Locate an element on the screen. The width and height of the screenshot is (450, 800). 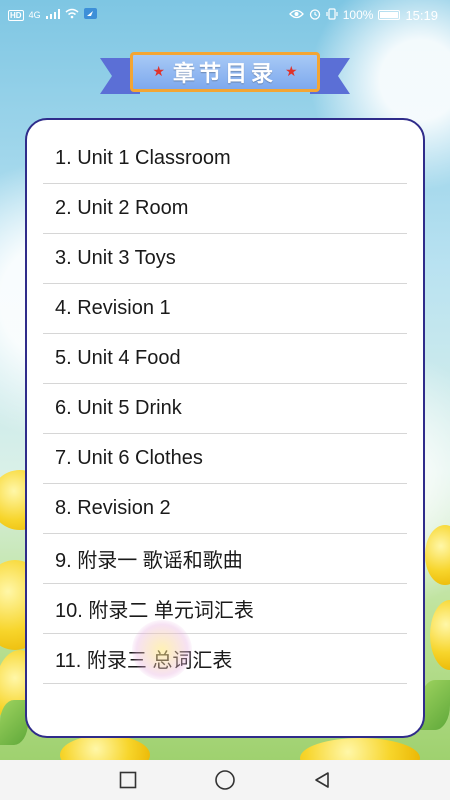
battery-icon is located at coordinates (389, 15).